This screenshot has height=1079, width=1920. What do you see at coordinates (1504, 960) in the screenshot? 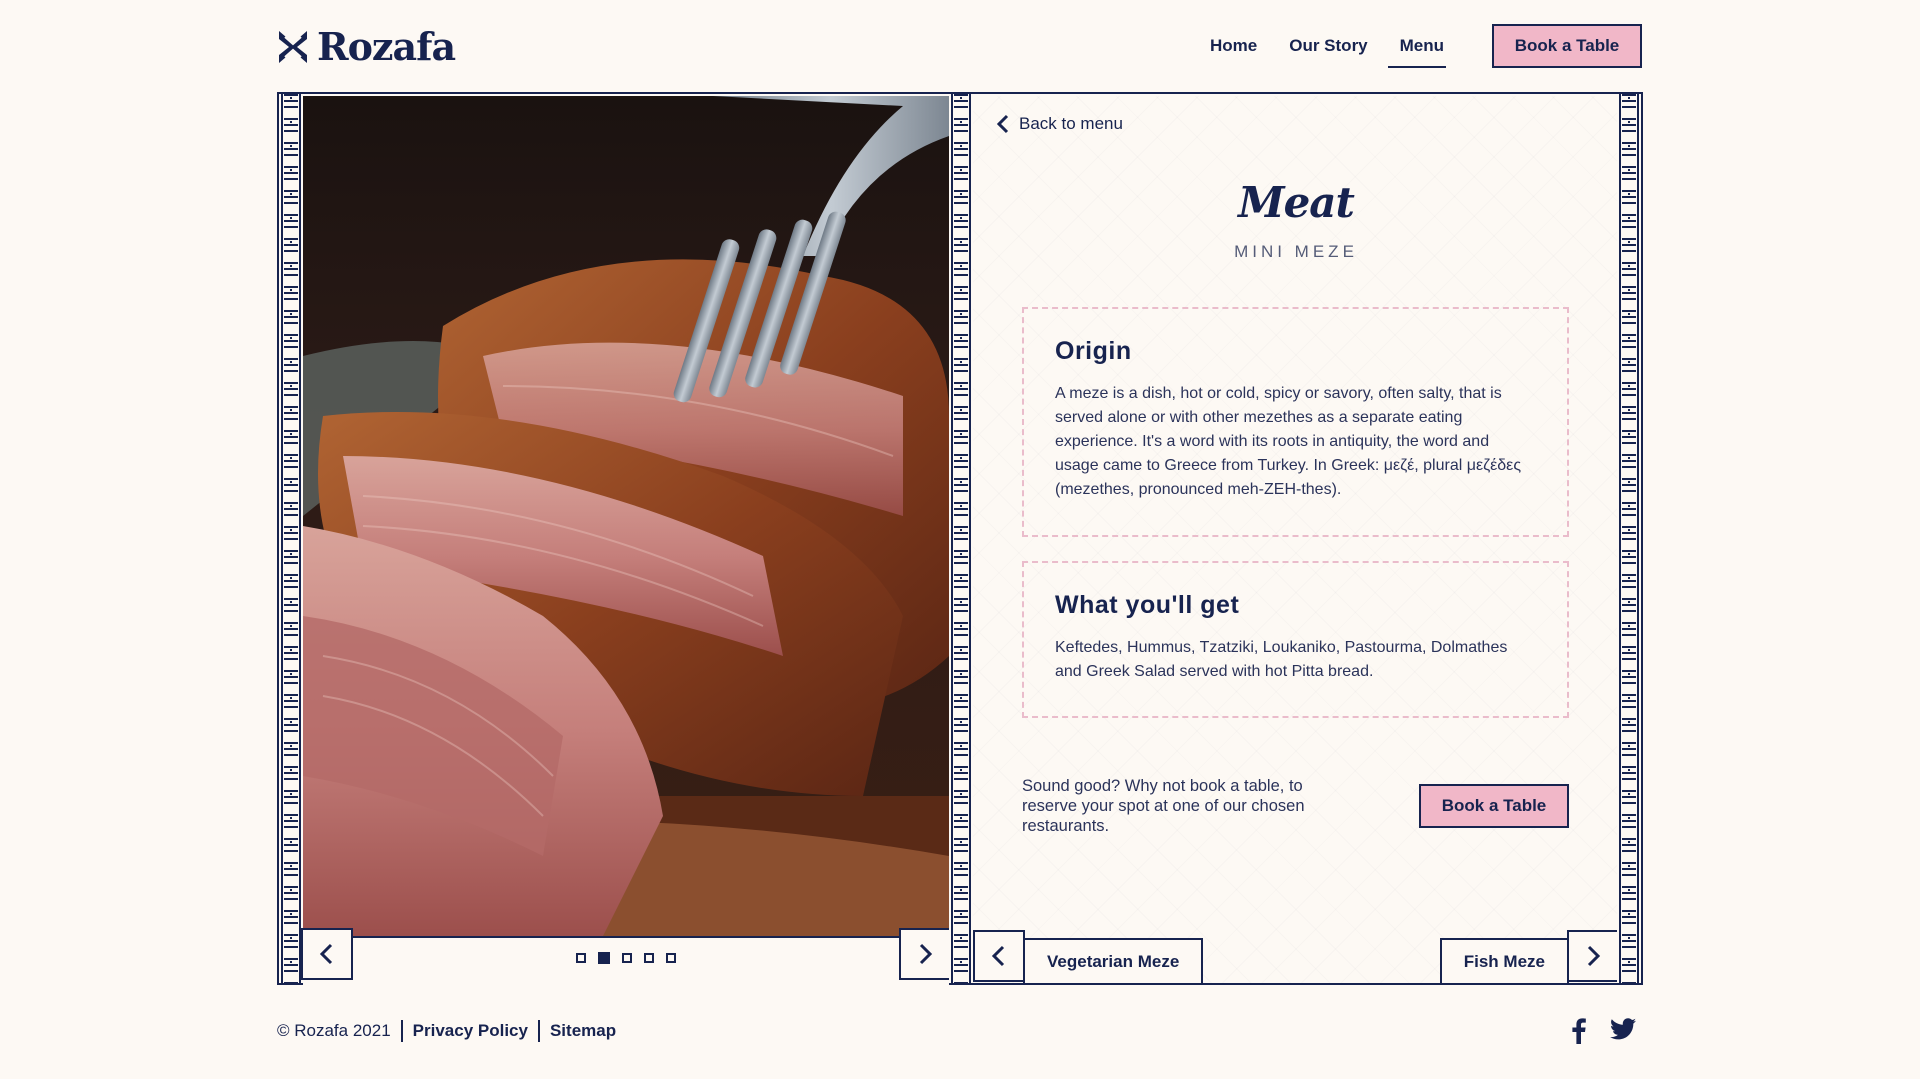
I see `next-dish-label: Fish Meze` at bounding box center [1504, 960].